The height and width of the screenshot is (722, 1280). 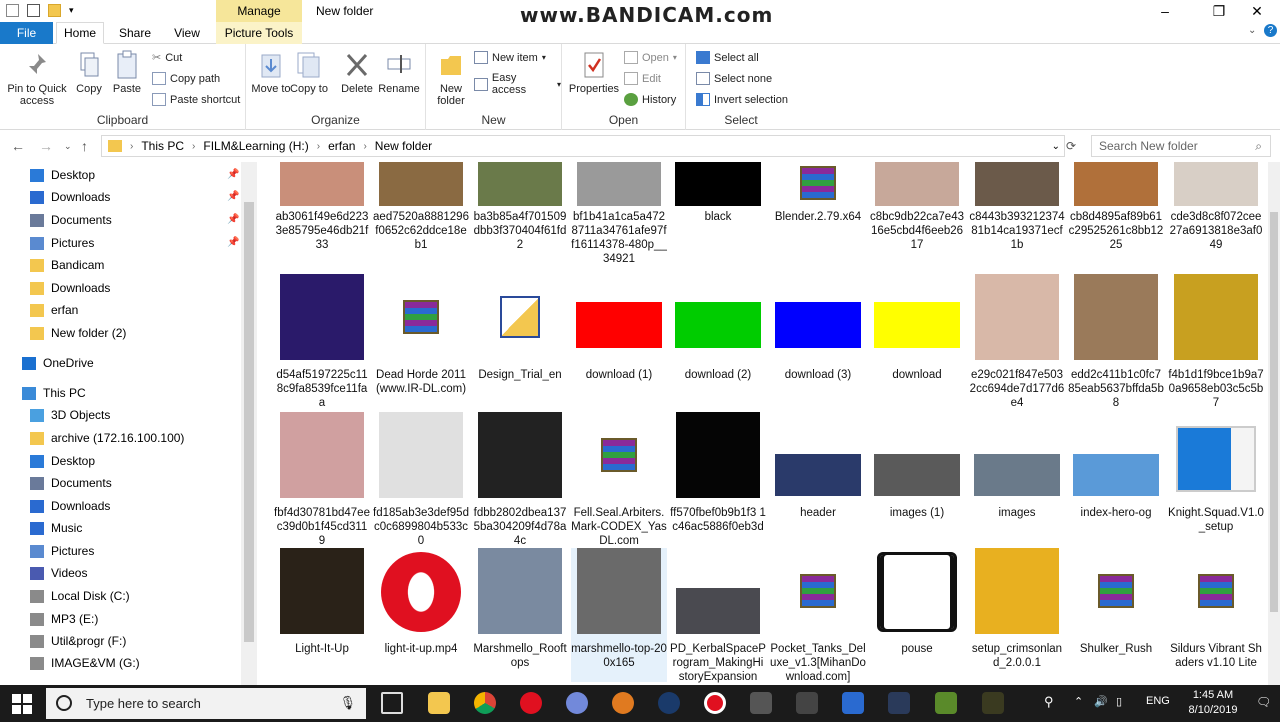 I want to click on taskbar-search-input: Type here to search 🎙, so click(x=206, y=703).